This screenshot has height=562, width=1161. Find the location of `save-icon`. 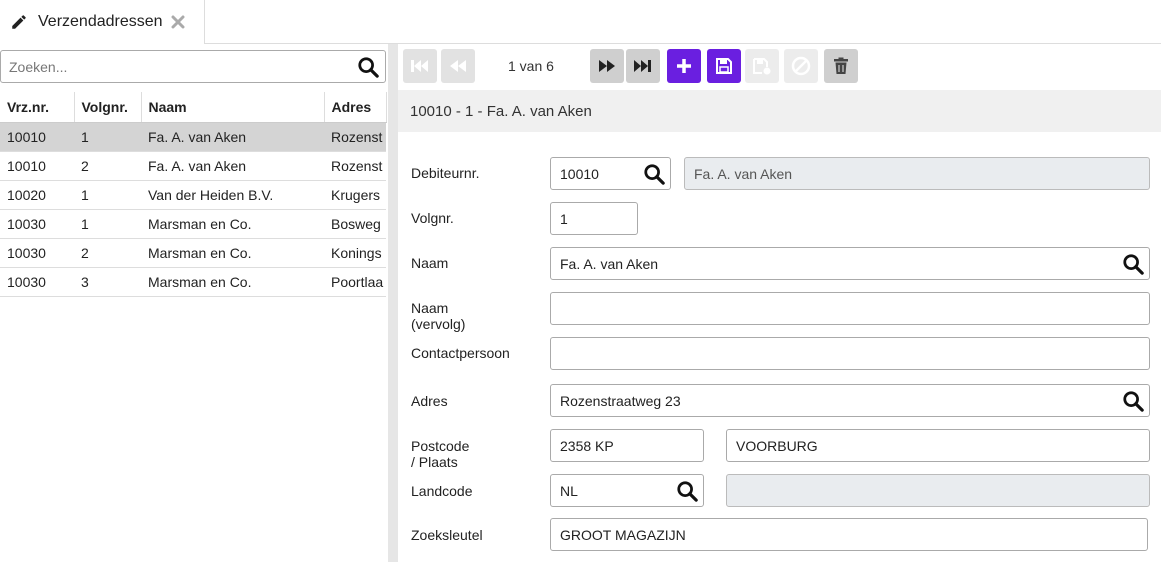

save-icon is located at coordinates (724, 66).